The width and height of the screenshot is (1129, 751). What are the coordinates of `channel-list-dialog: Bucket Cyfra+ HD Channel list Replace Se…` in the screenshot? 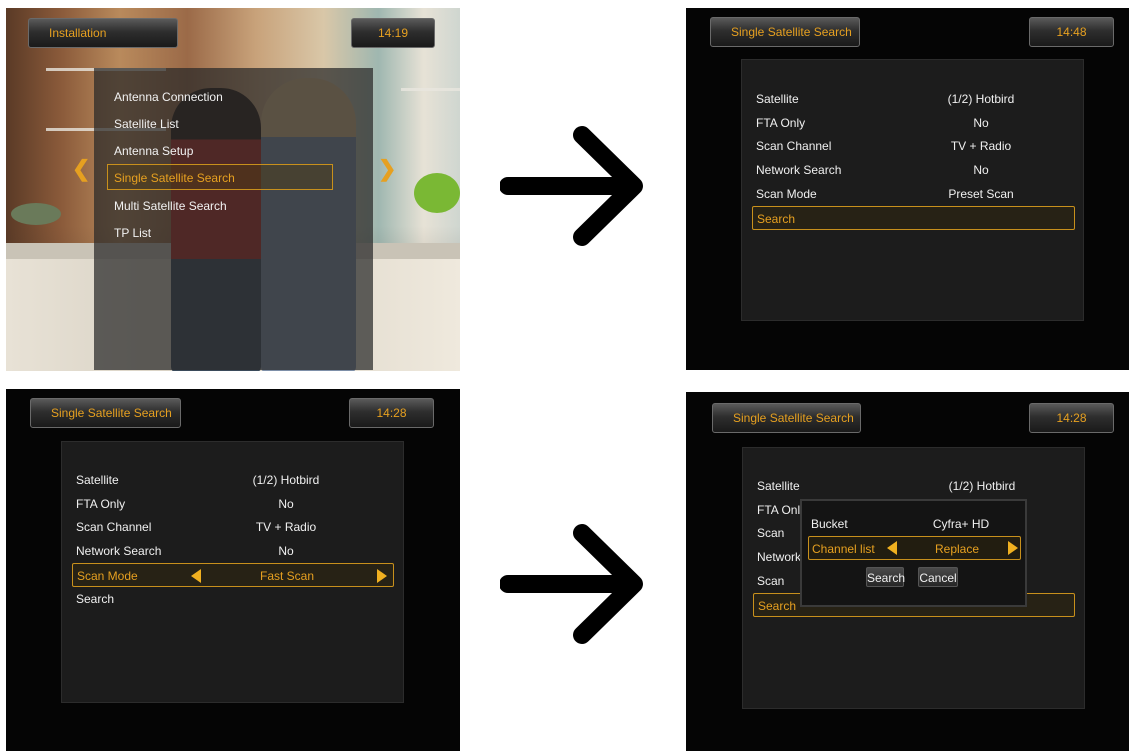 It's located at (913, 553).